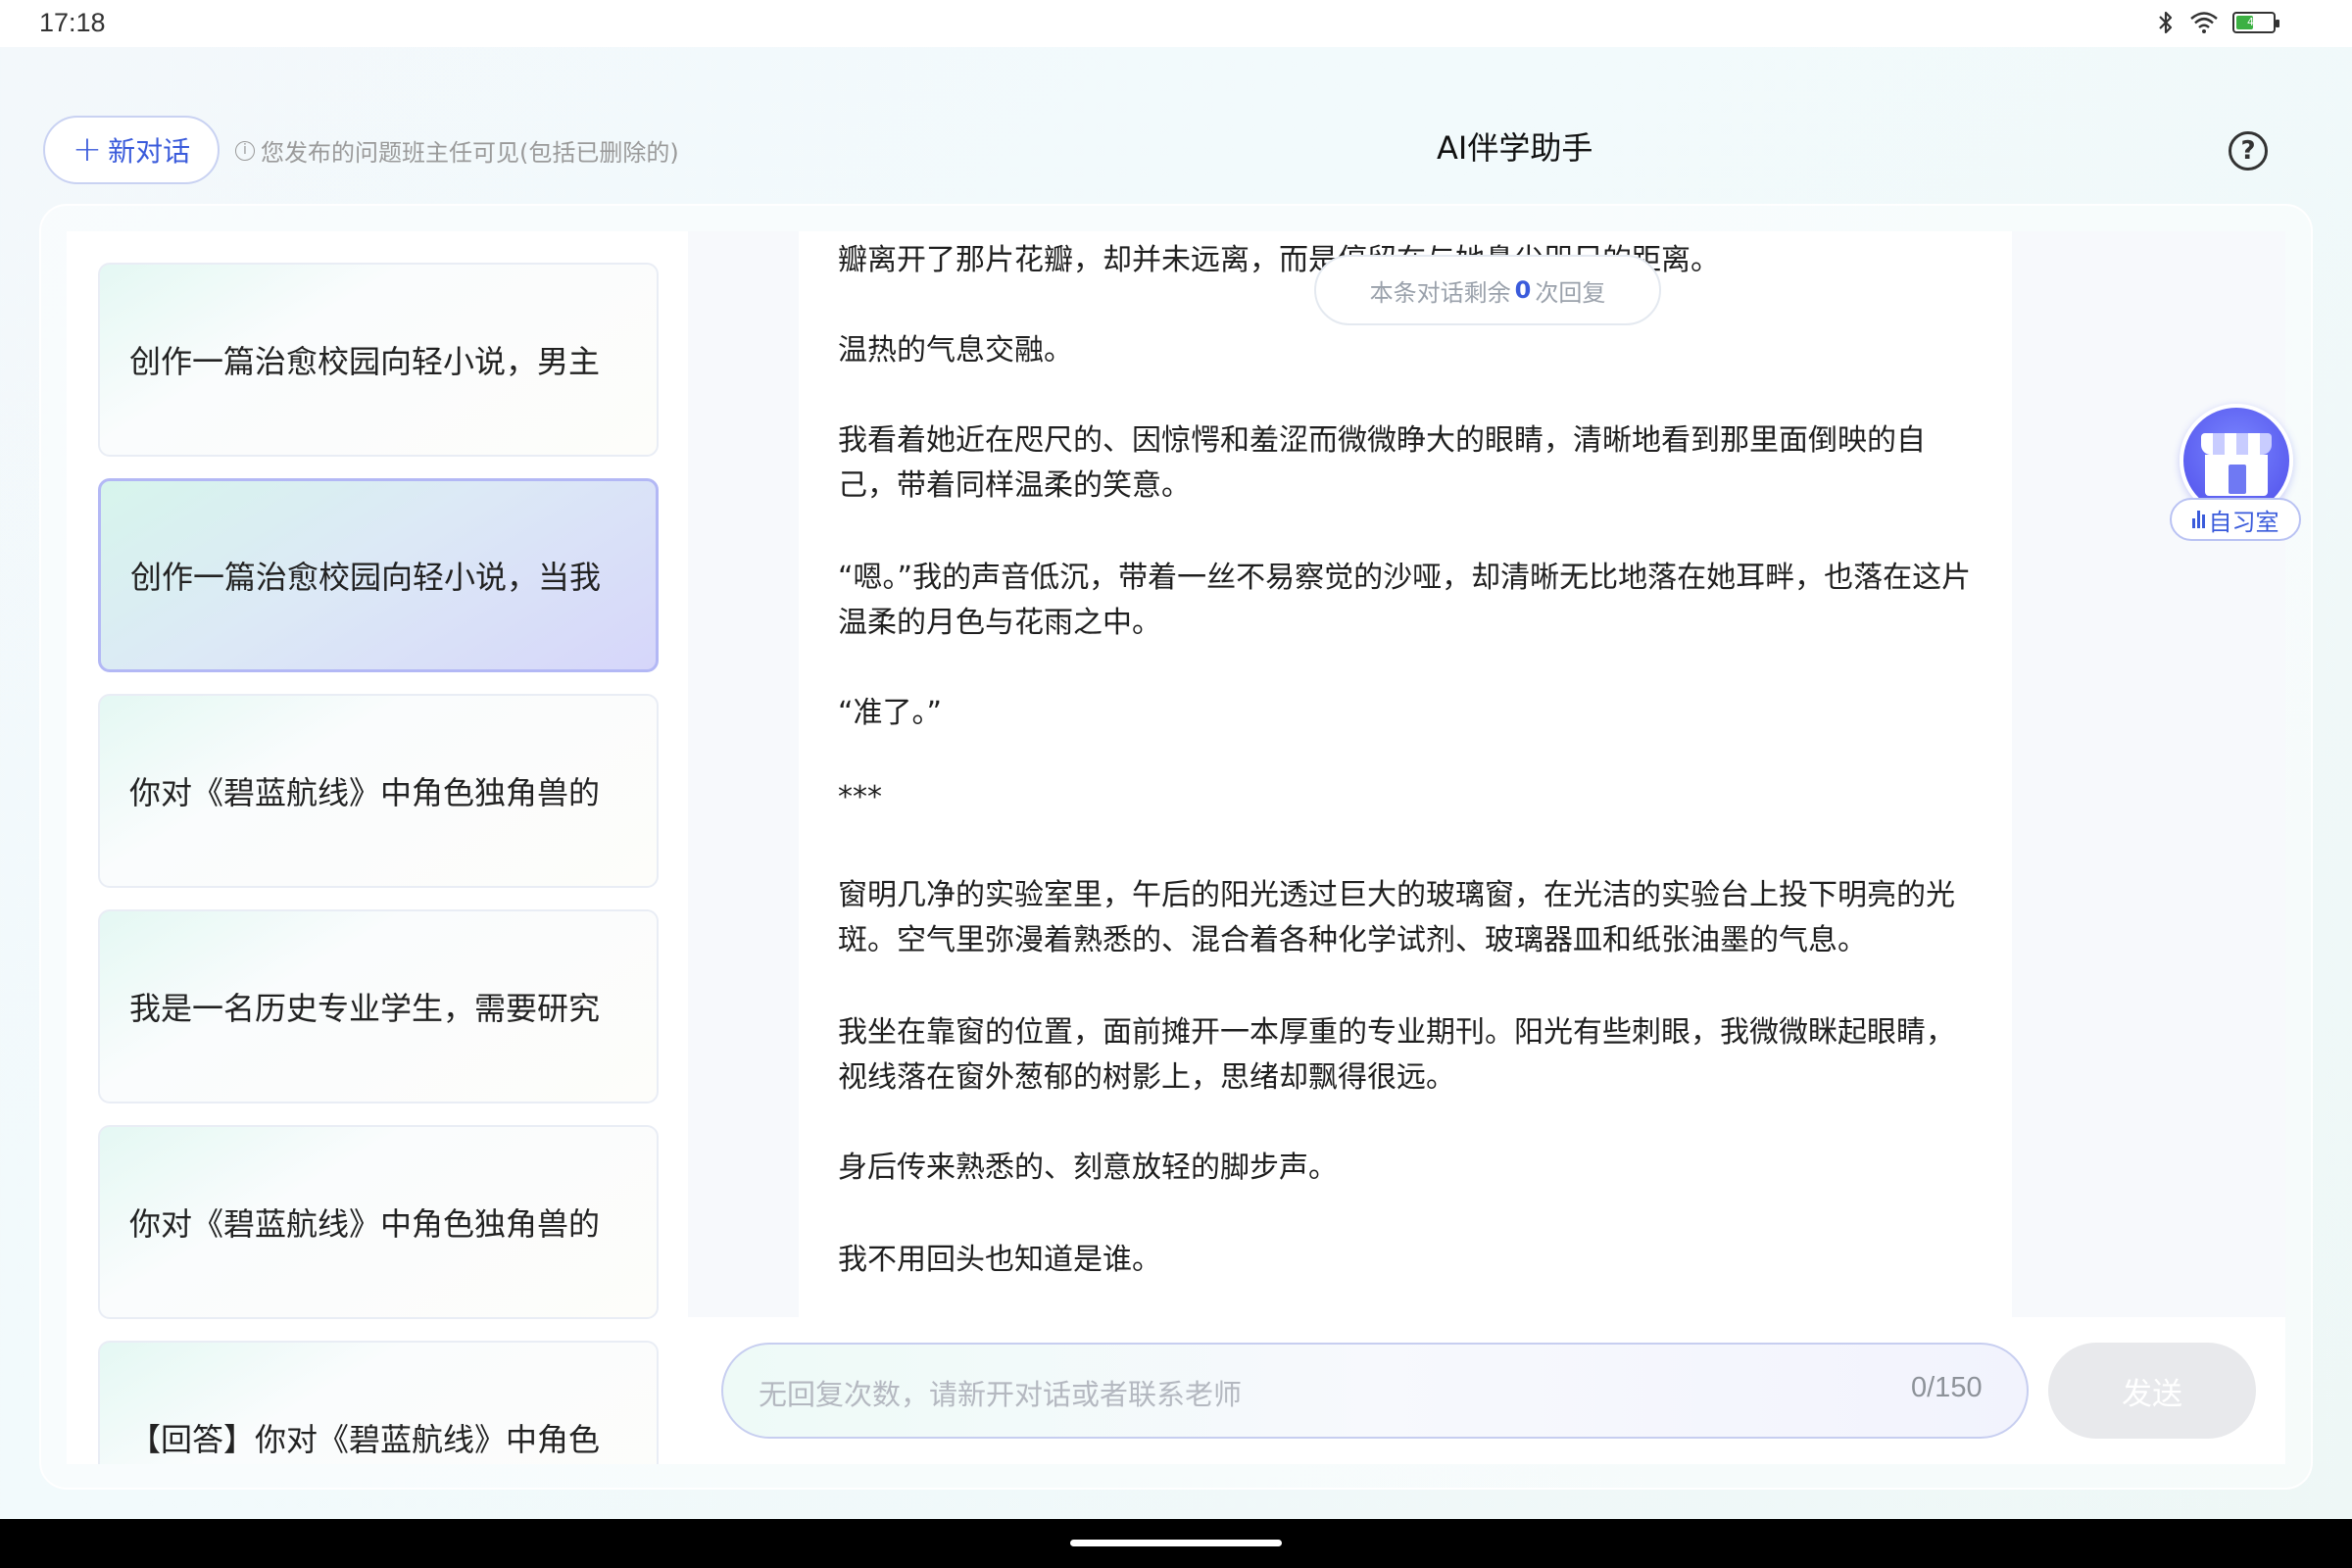 The image size is (2352, 1568). Describe the element at coordinates (999, 623) in the screenshot. I see `message-line: 温柔的月色与花雨之中。` at that location.